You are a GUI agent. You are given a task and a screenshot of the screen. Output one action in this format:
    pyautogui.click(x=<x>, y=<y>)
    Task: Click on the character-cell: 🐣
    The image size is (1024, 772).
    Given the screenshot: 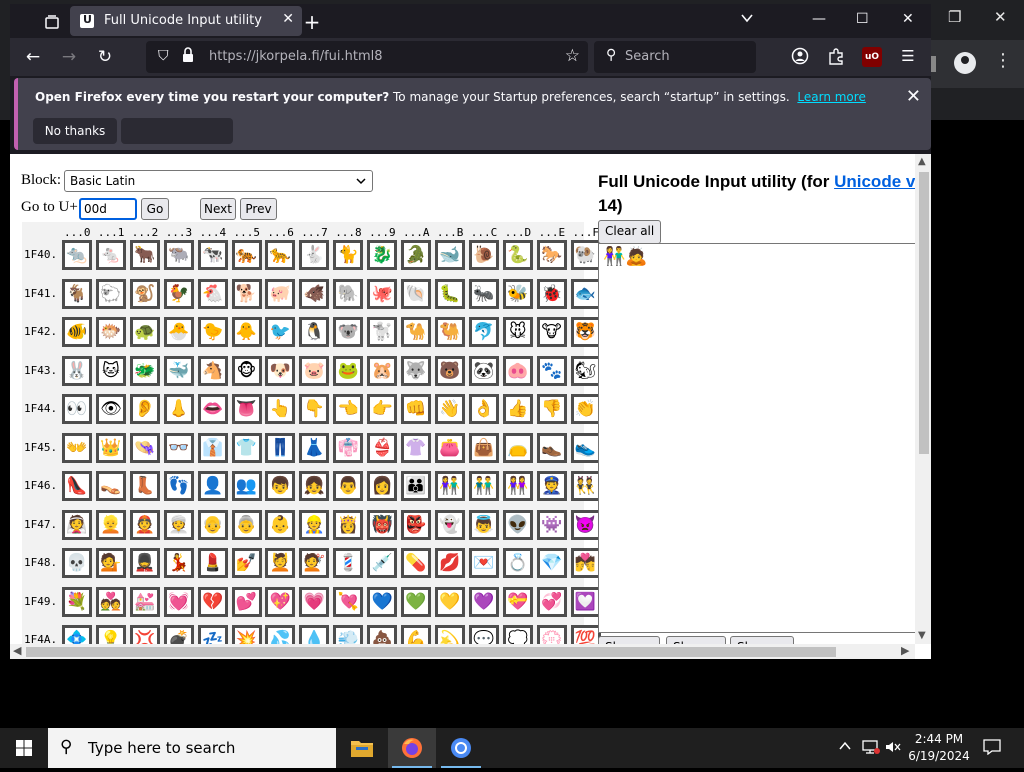 What is the action you would take?
    pyautogui.click(x=178, y=332)
    